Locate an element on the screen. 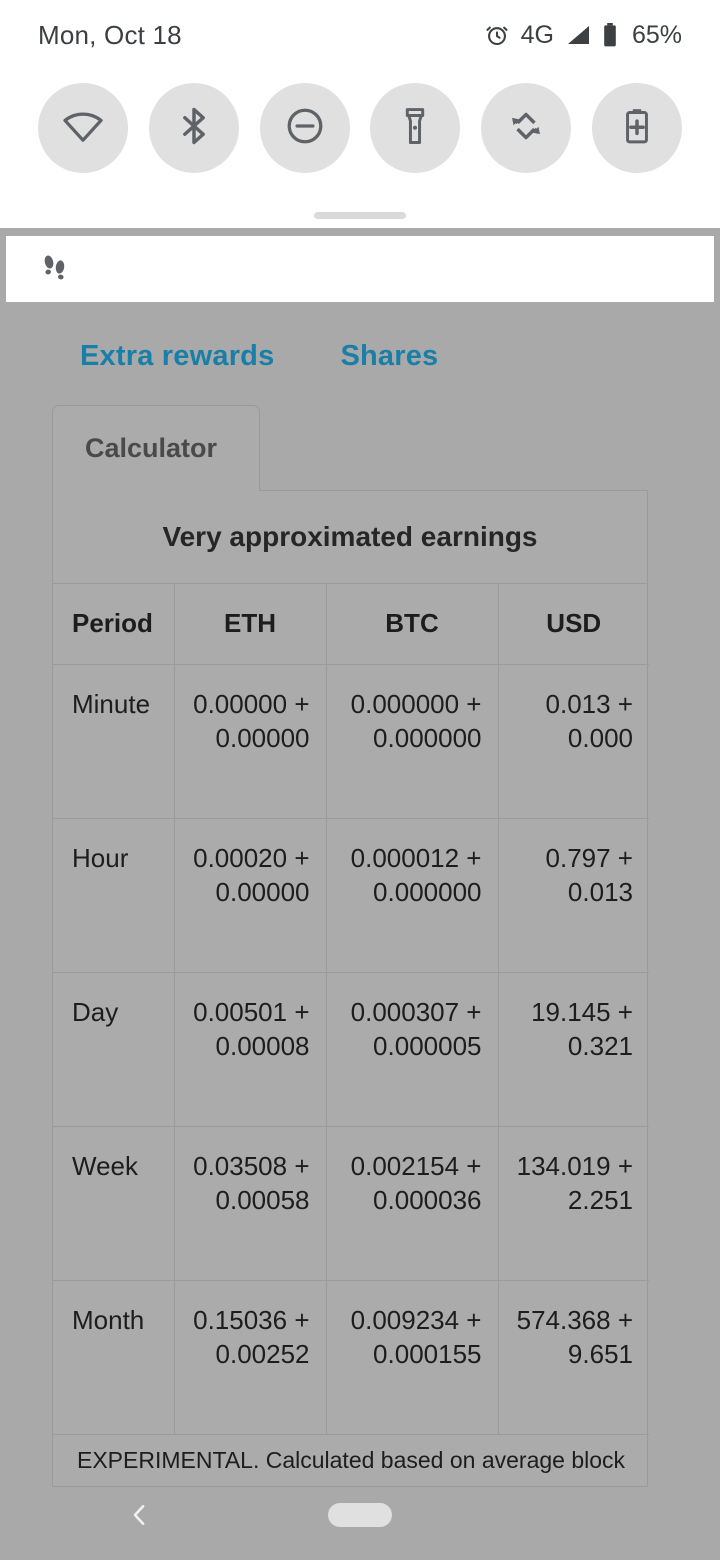  battery-percent-label: 65% is located at coordinates (656, 34).